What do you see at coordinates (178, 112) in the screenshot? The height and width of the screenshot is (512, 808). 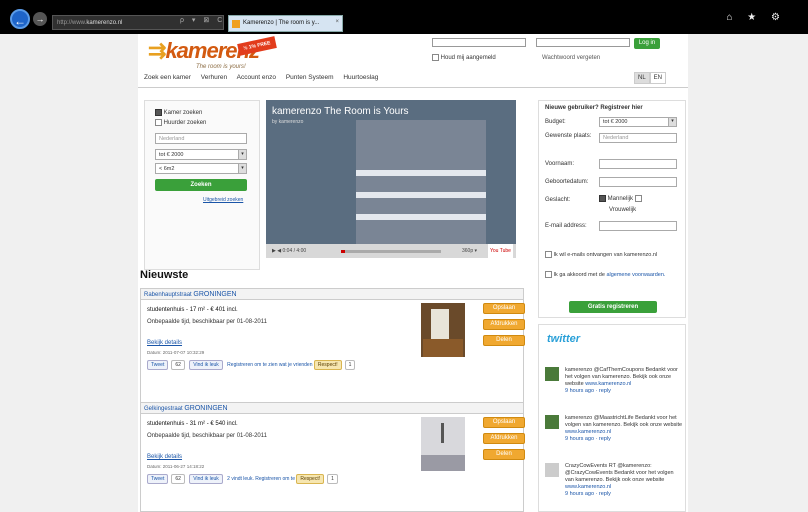 I see `radio-kamer-zoeken: Kamer zoeken` at bounding box center [178, 112].